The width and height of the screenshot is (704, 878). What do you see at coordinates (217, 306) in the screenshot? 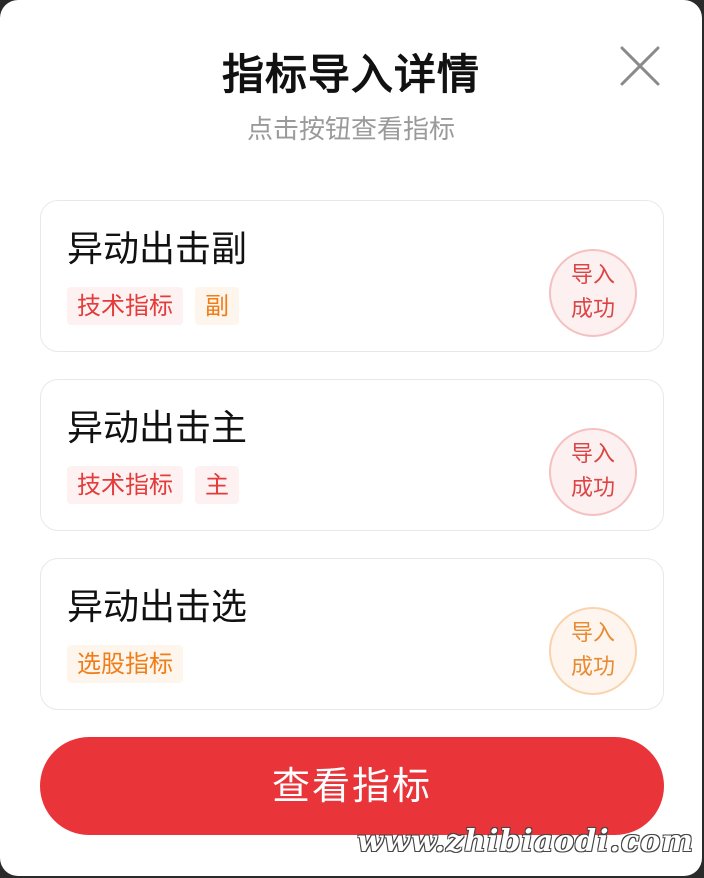
I see `indicator-position-tag: 副` at bounding box center [217, 306].